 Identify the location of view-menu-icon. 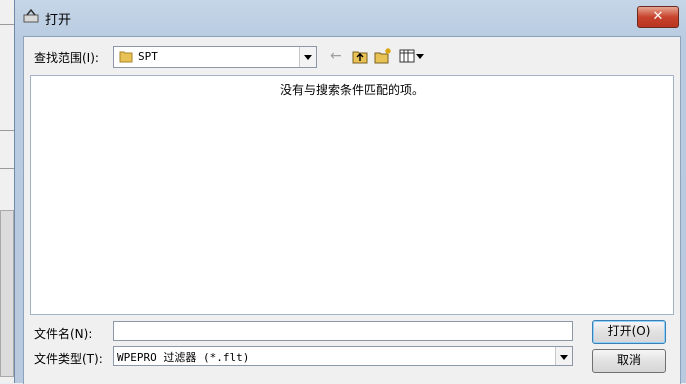
(412, 56).